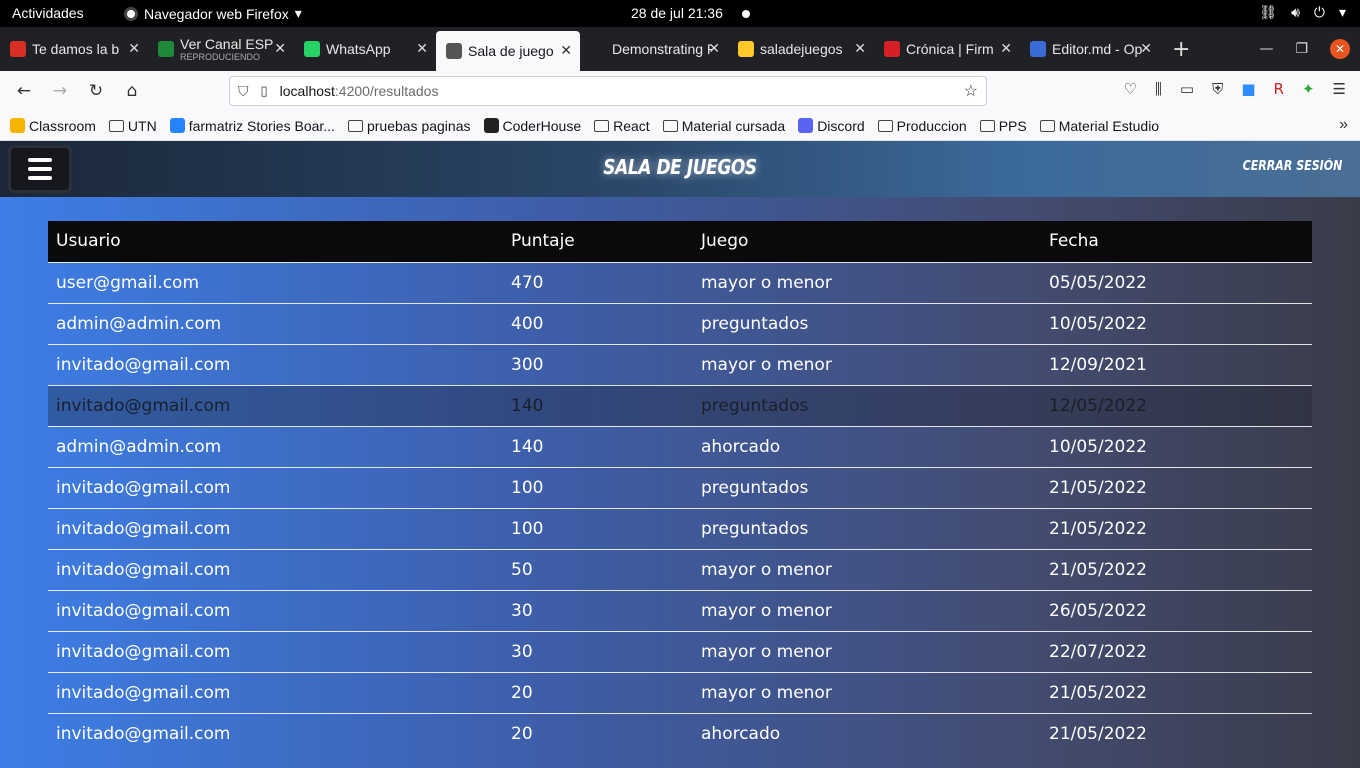  Describe the element at coordinates (1235, 89) in the screenshot. I see `toolbar-extensions: ♡ ⫼ ▭ ⛨ ■ R ✦ ☰` at that location.